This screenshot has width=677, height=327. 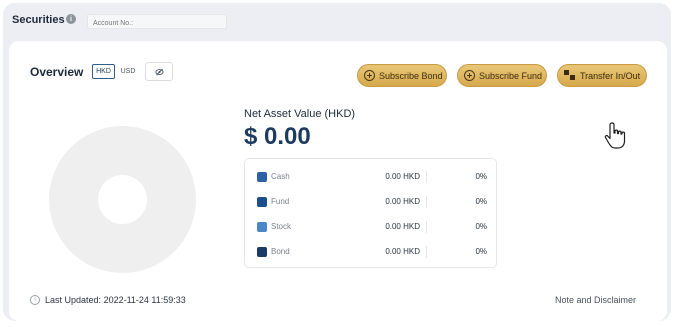 What do you see at coordinates (103, 71) in the screenshot?
I see `currency-hkd-toggle: HKD` at bounding box center [103, 71].